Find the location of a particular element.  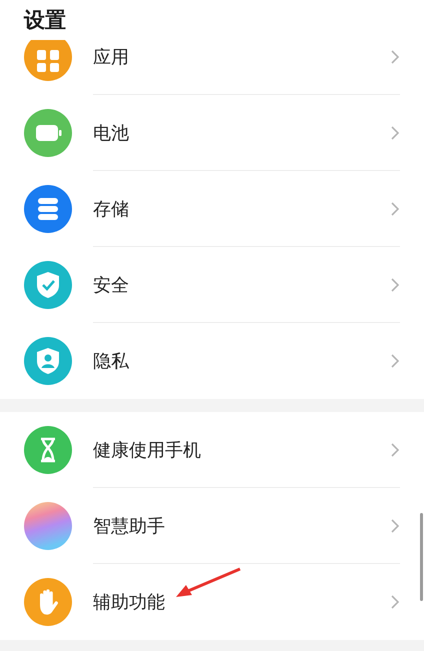

item-label: 安全 is located at coordinates (111, 285).